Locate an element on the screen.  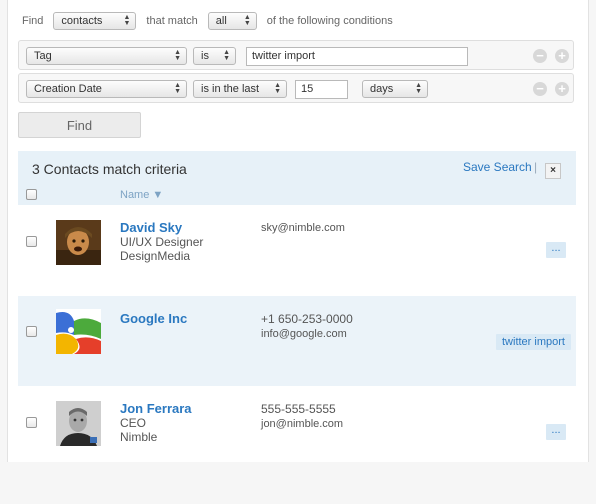
table-header: Name ▼ is located at coordinates (297, 195).